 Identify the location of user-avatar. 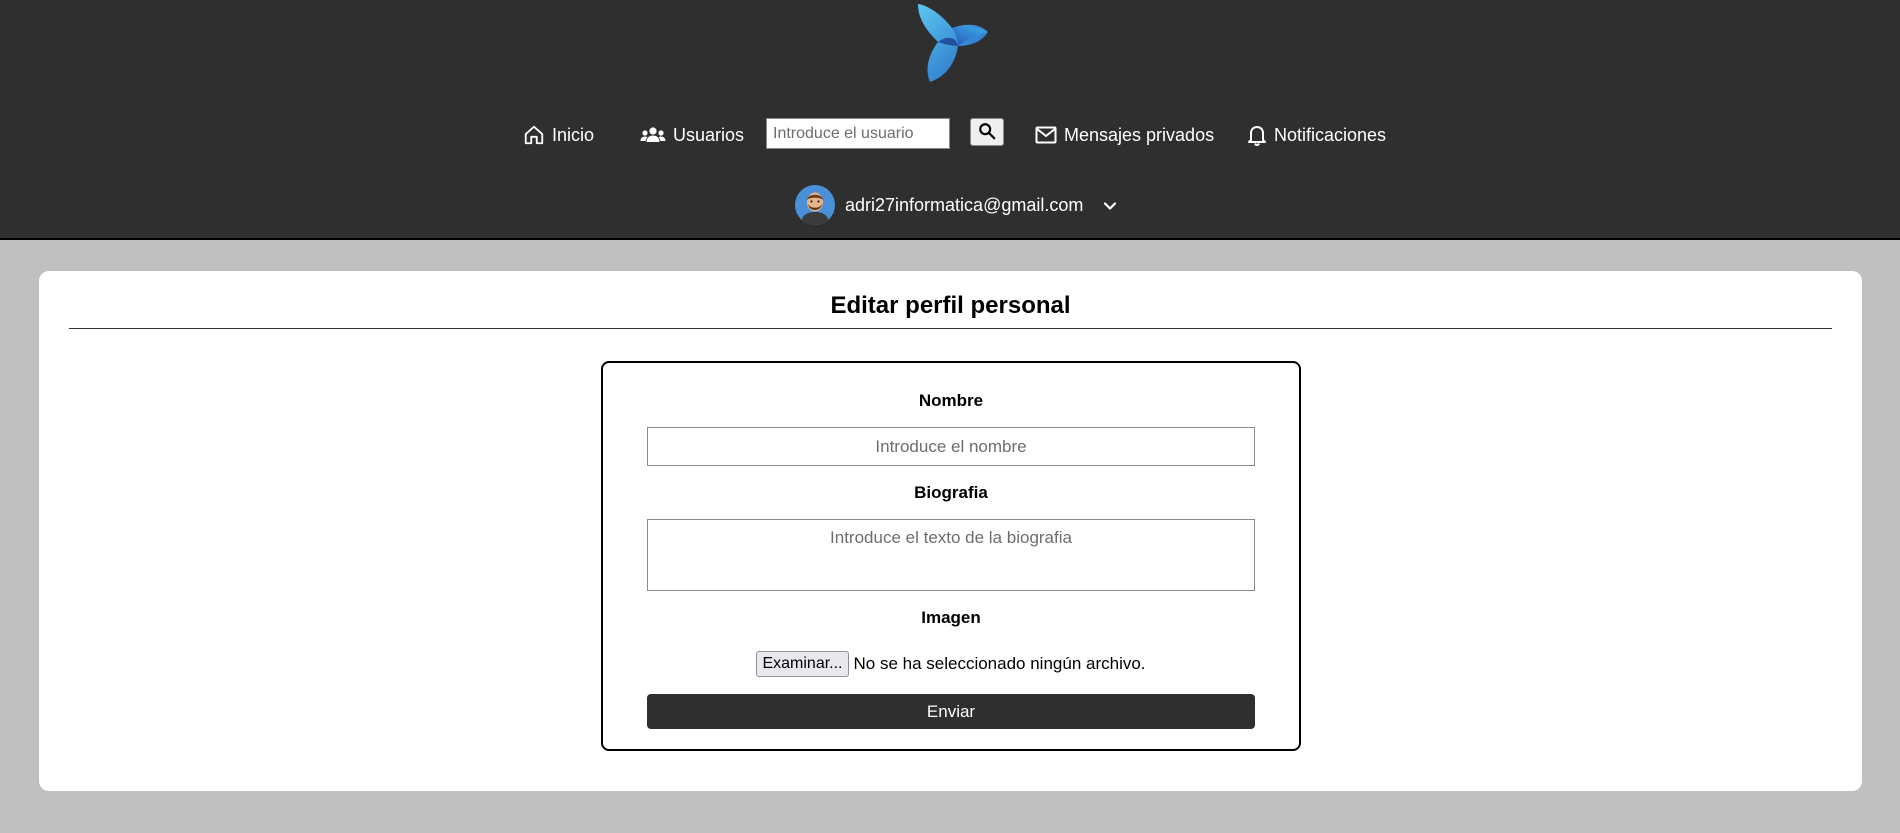
(815, 205).